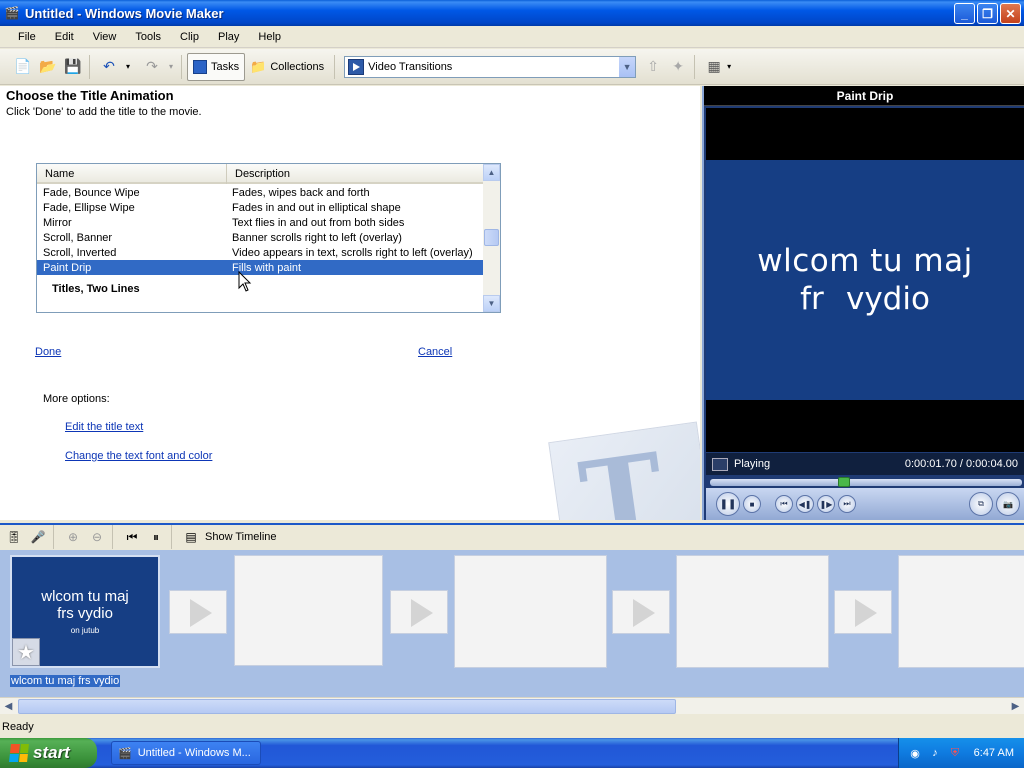 This screenshot has height=768, width=1024. I want to click on preview-screen: wlcom tu maj fr vydio, so click(865, 280).